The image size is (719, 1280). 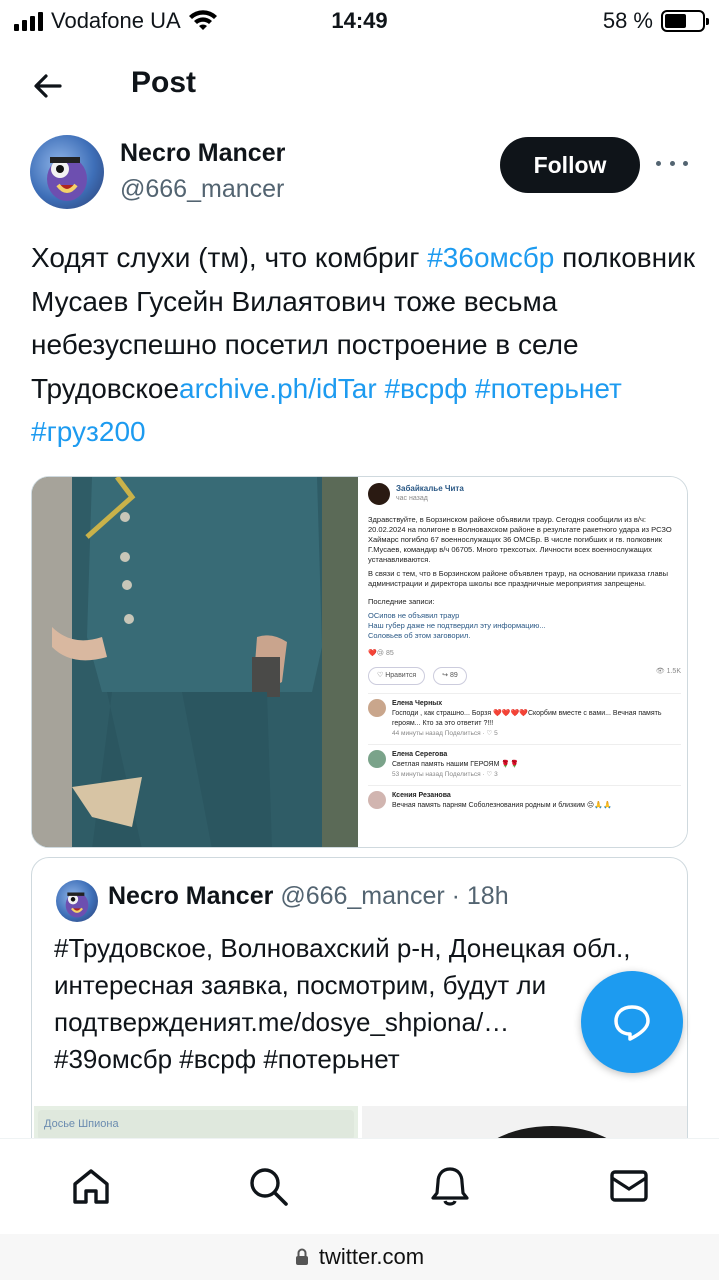 I want to click on battery-percent: 58 %, so click(x=627, y=20).